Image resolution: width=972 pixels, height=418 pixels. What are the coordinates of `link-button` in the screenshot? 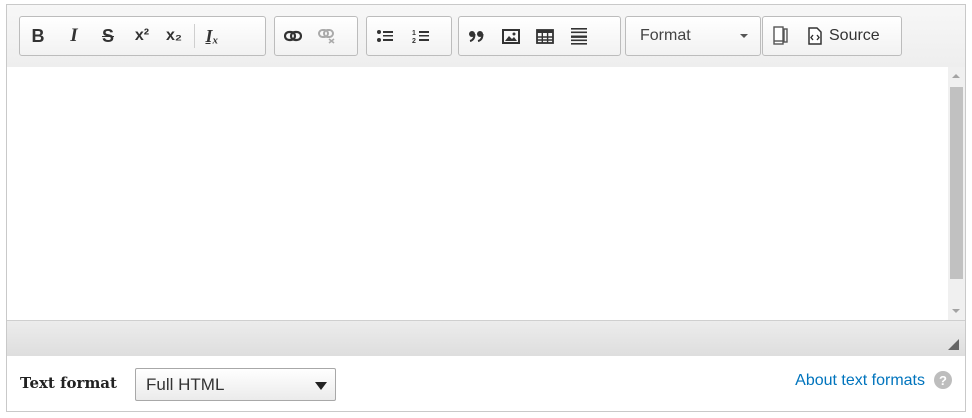 It's located at (293, 36).